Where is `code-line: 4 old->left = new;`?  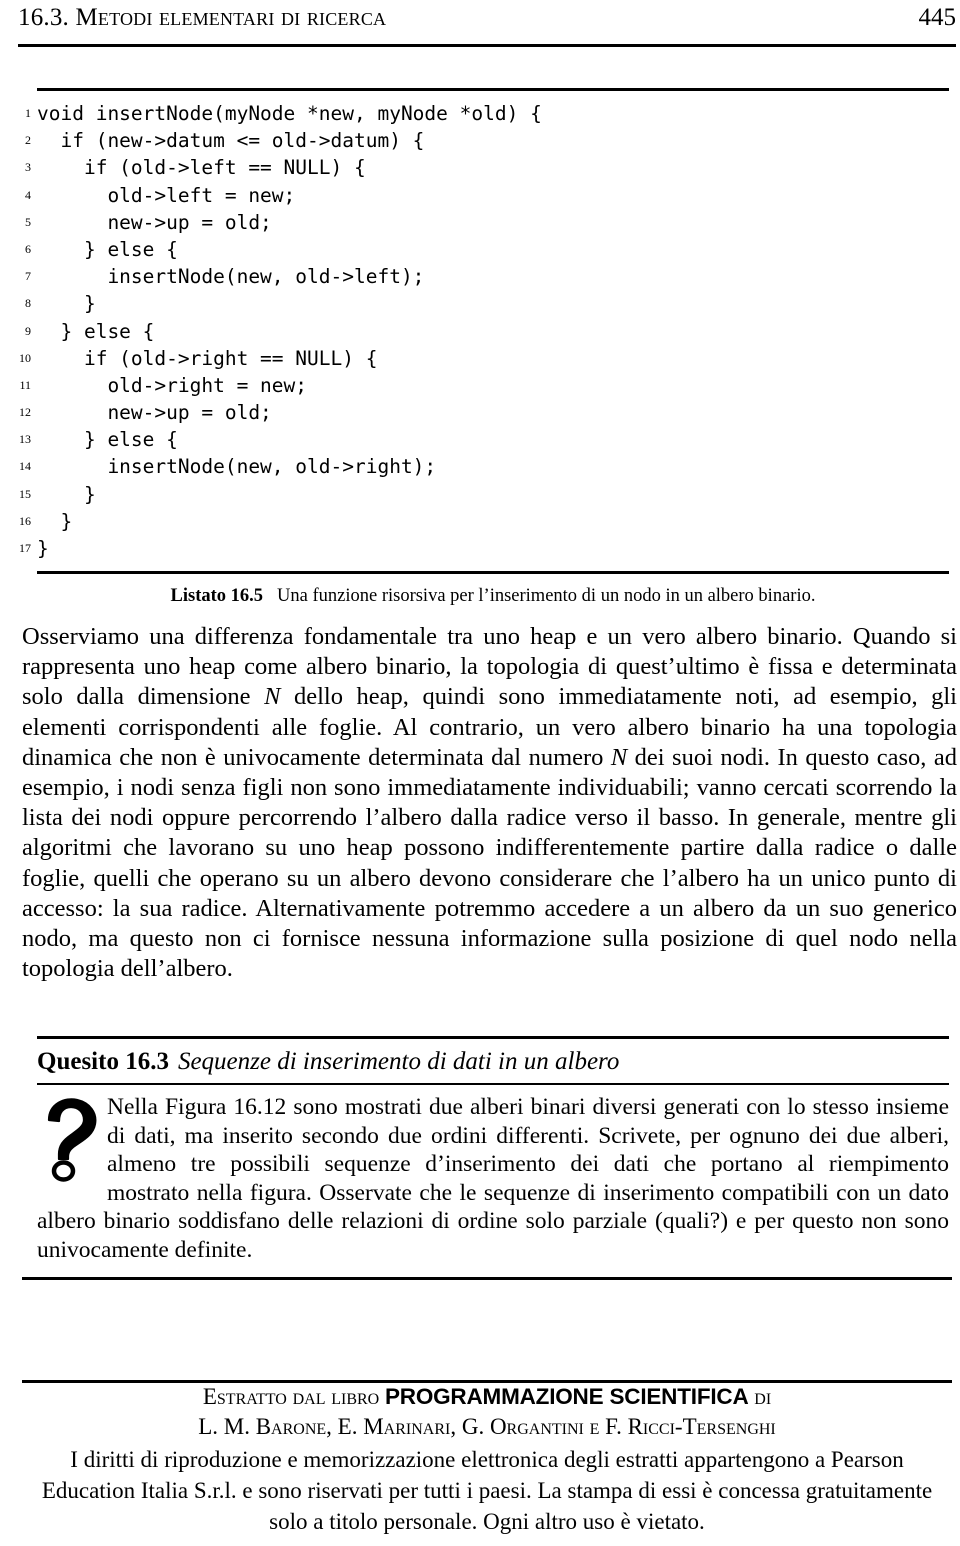 code-line: 4 old->left = new; is located at coordinates (487, 195).